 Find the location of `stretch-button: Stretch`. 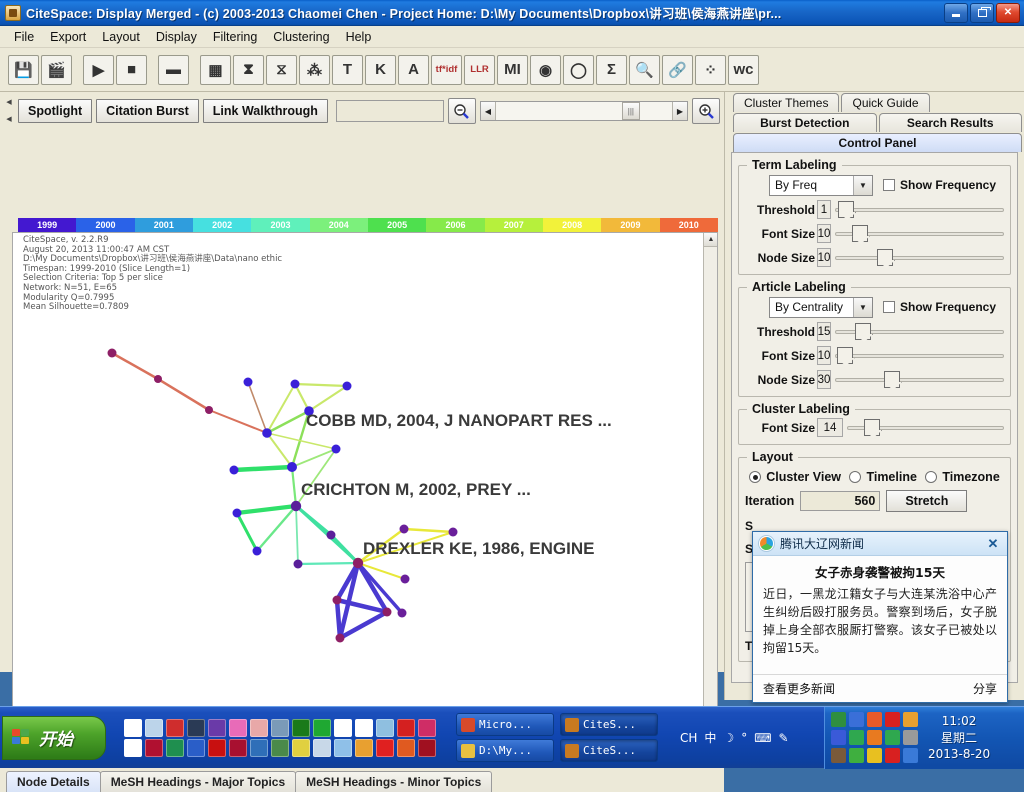

stretch-button: Stretch is located at coordinates (927, 501).